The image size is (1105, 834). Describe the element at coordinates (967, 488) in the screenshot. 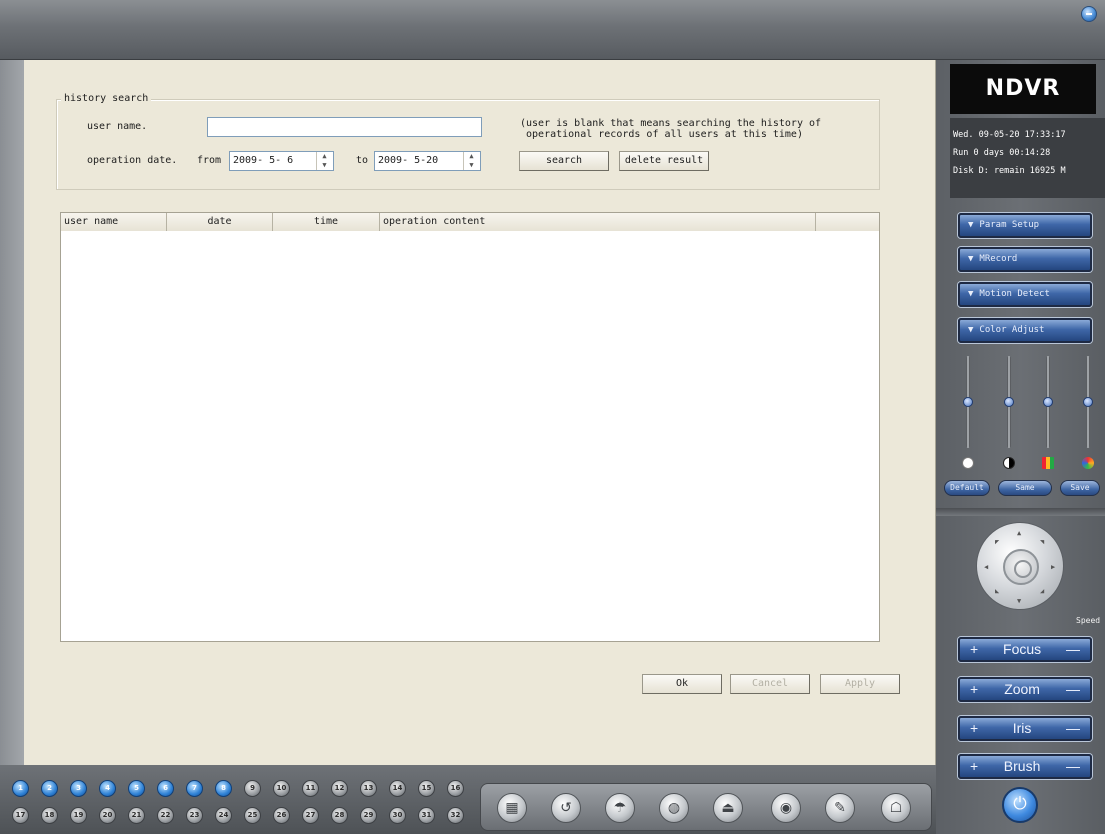

I see `default-button: Default` at that location.